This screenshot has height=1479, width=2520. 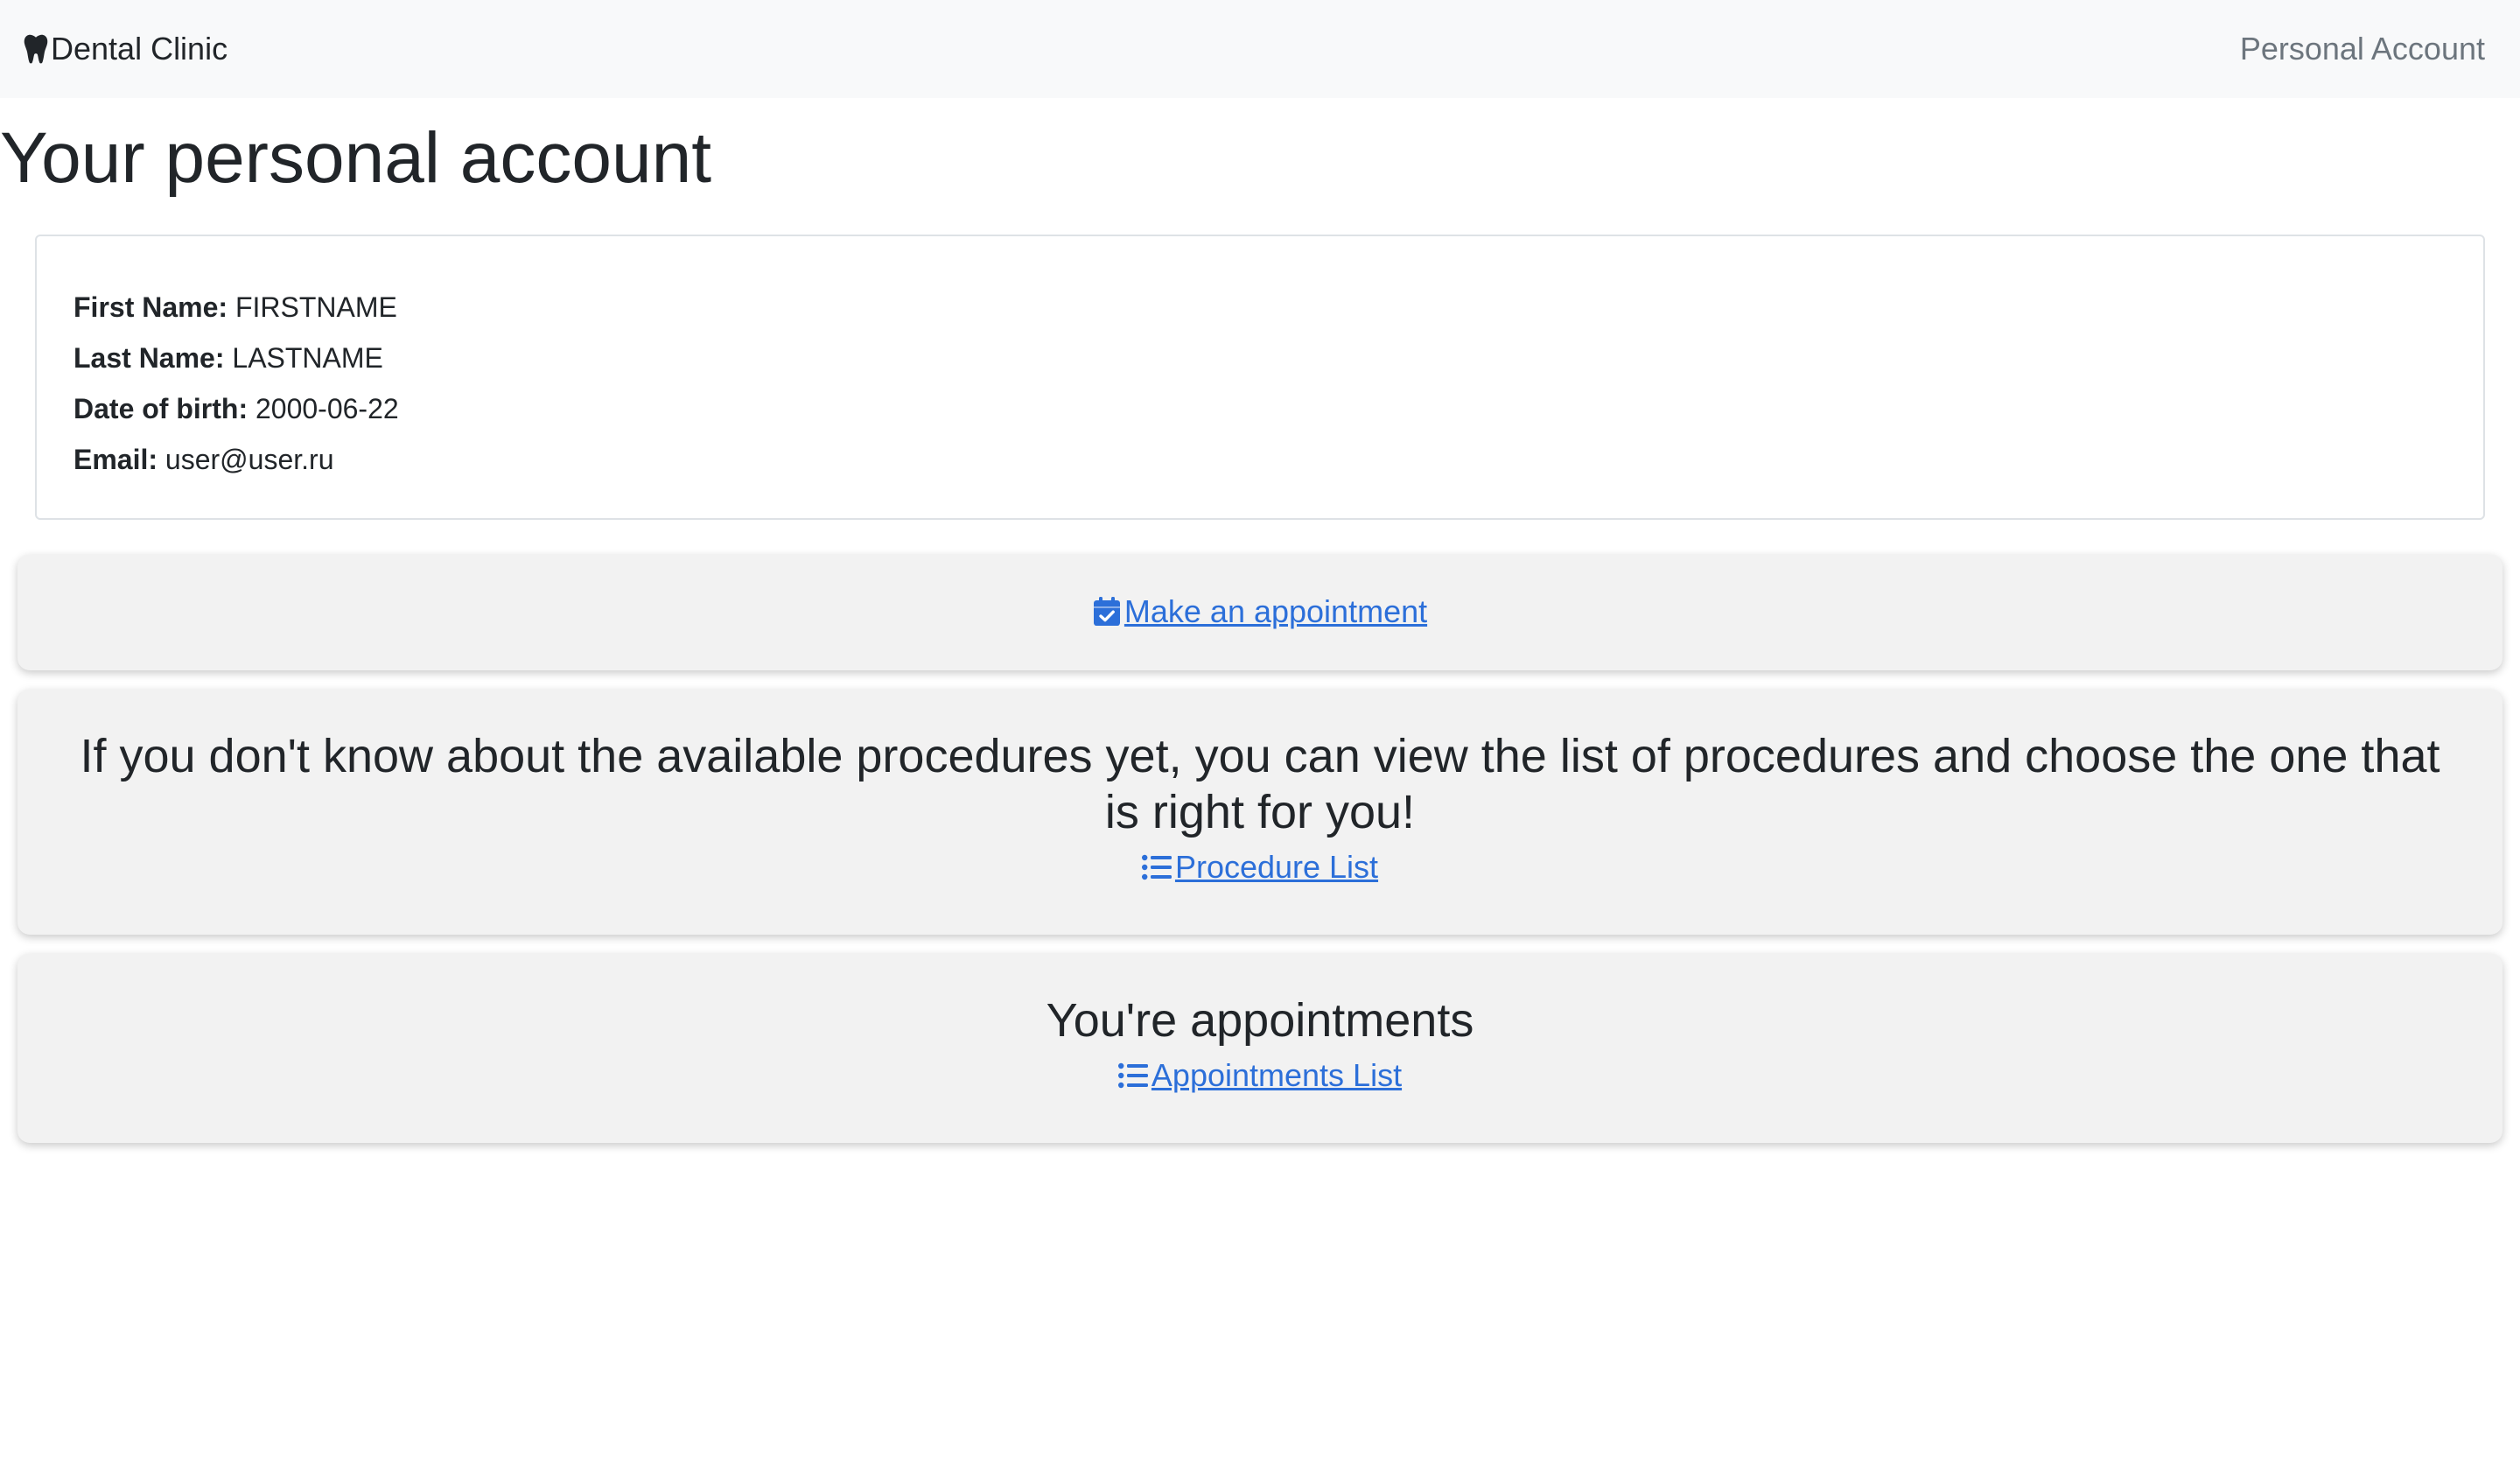 I want to click on email-value: user@user.ru, so click(x=249, y=459).